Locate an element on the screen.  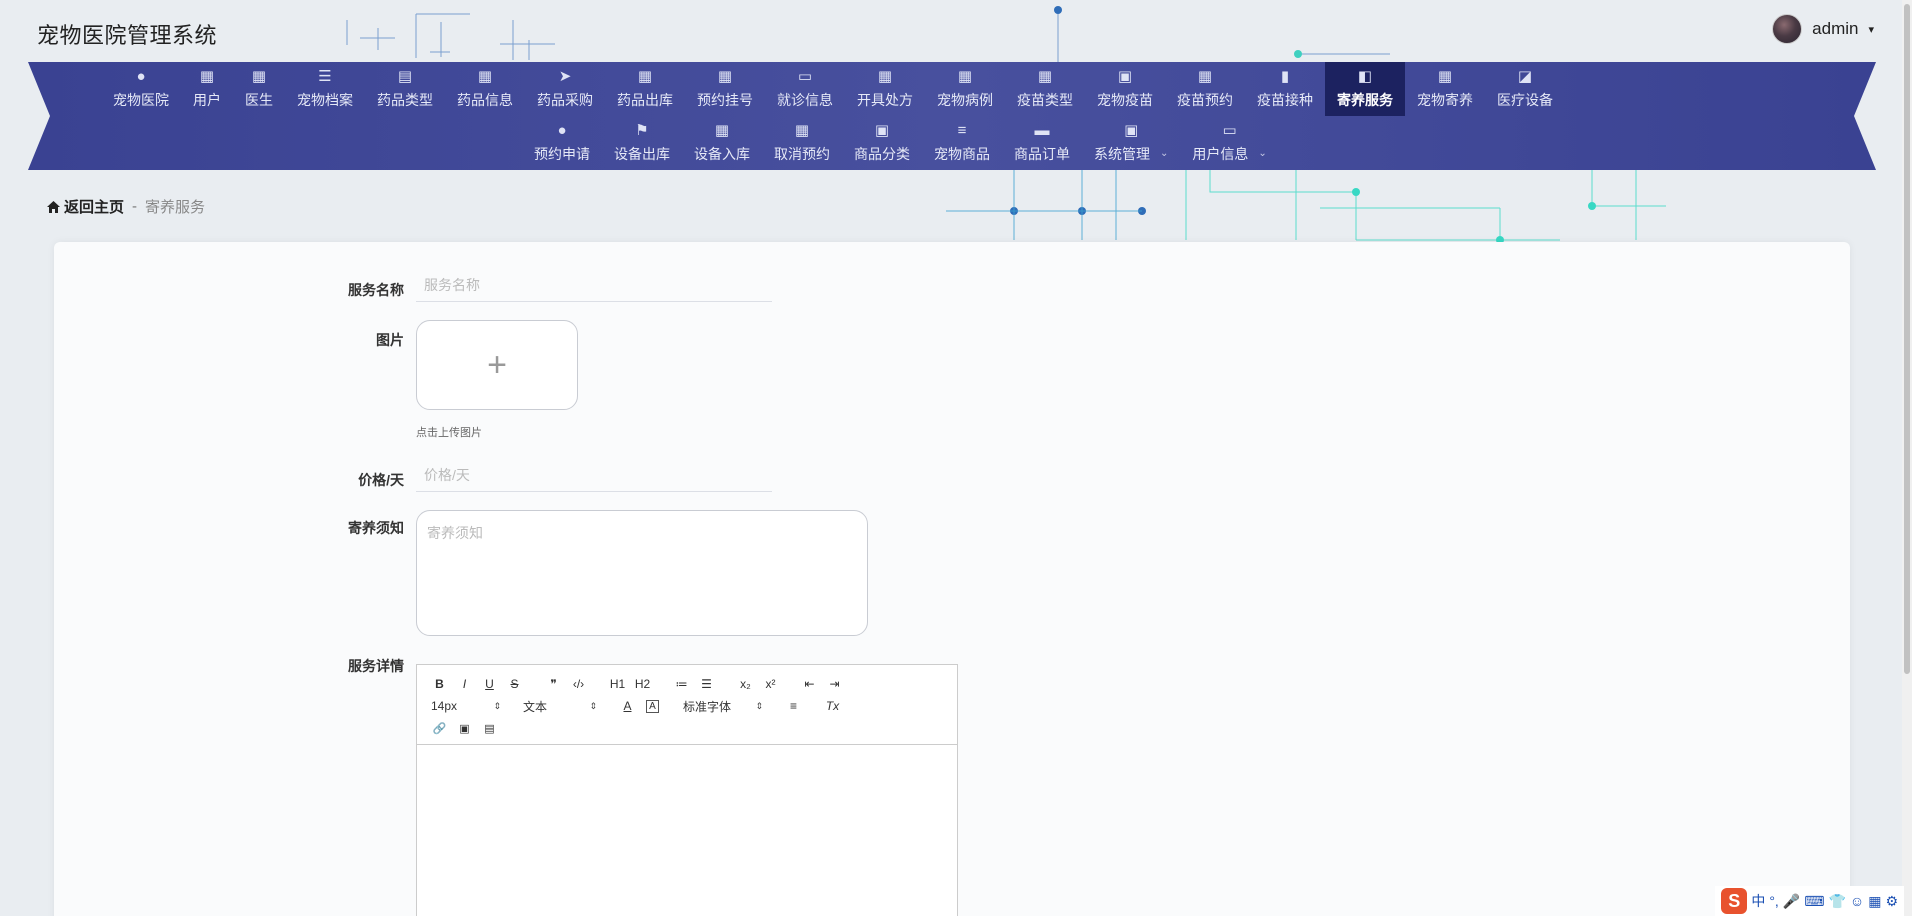
font-size-select: 14px ⇕ is located at coordinates (466, 706).